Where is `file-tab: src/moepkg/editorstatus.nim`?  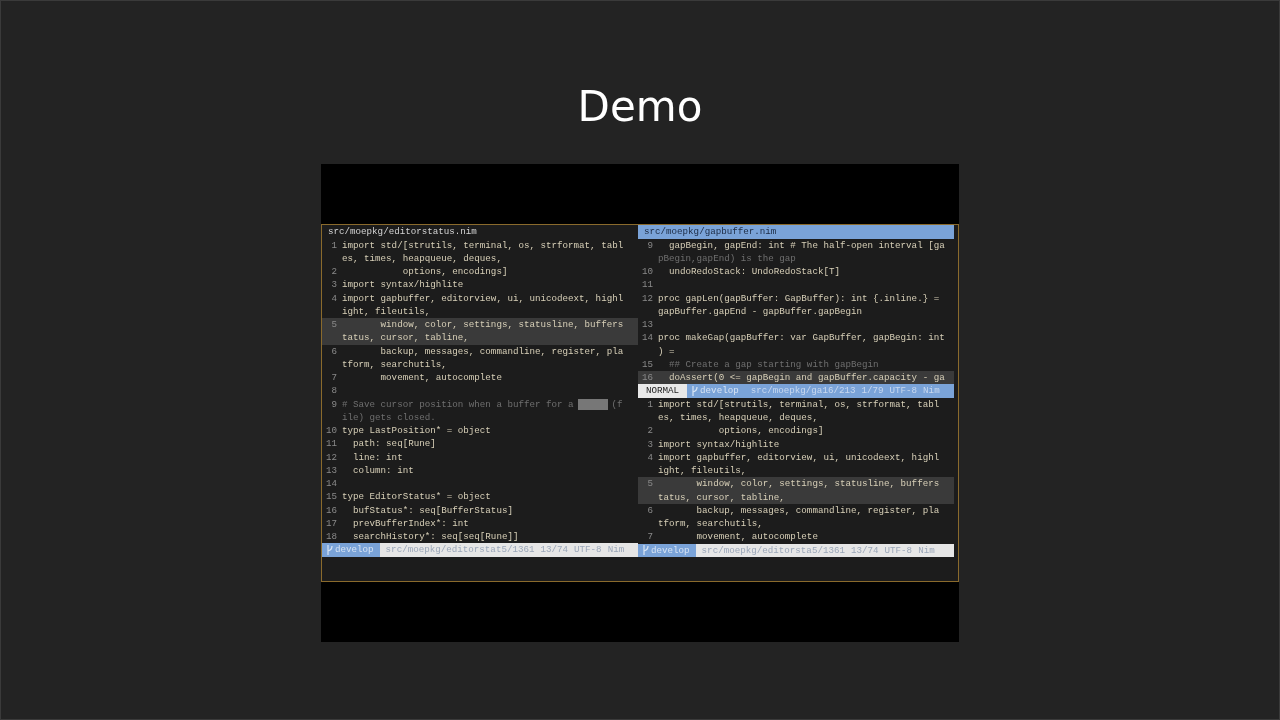 file-tab: src/moepkg/editorstatus.nim is located at coordinates (480, 232).